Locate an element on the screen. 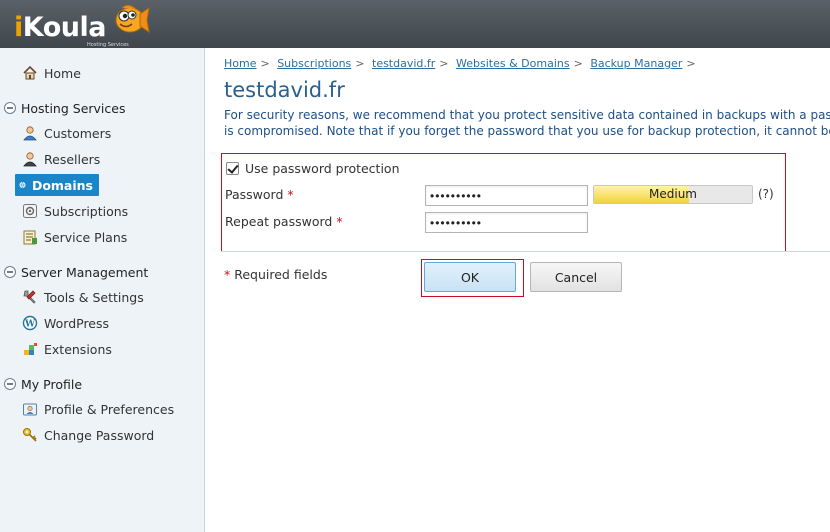 This screenshot has width=830, height=532. sidebar-item-customers: Customers is located at coordinates (66, 133).